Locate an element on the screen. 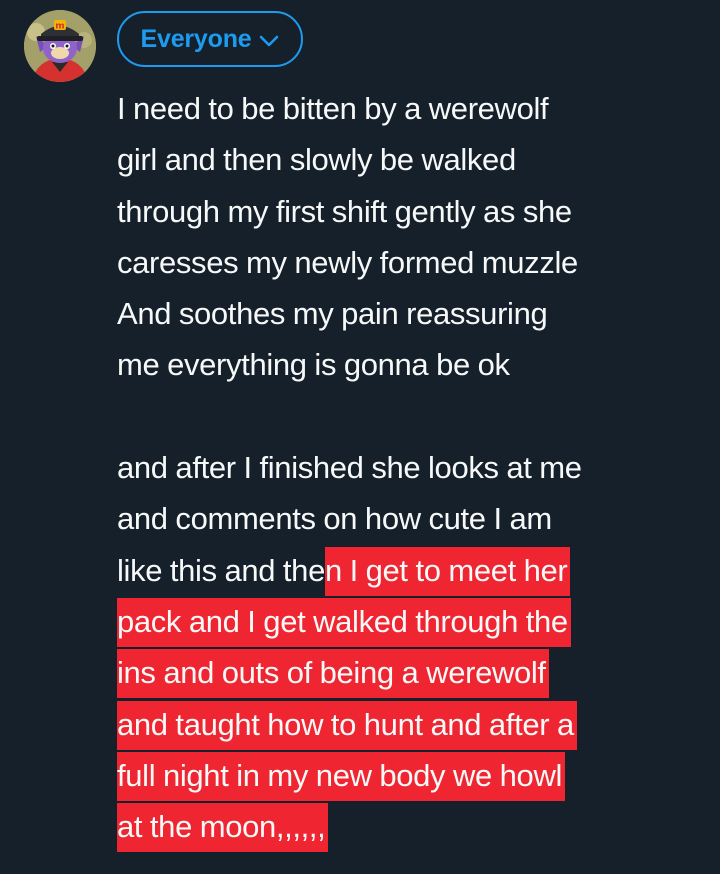 The width and height of the screenshot is (720, 874). highlighted-line: and taught how to hunt and after a is located at coordinates (345, 724).